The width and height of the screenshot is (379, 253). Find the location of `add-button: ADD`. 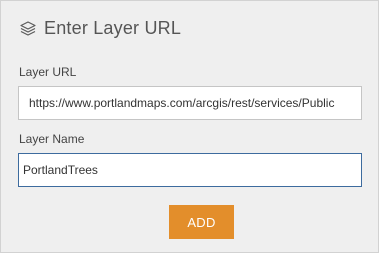

add-button: ADD is located at coordinates (201, 222).